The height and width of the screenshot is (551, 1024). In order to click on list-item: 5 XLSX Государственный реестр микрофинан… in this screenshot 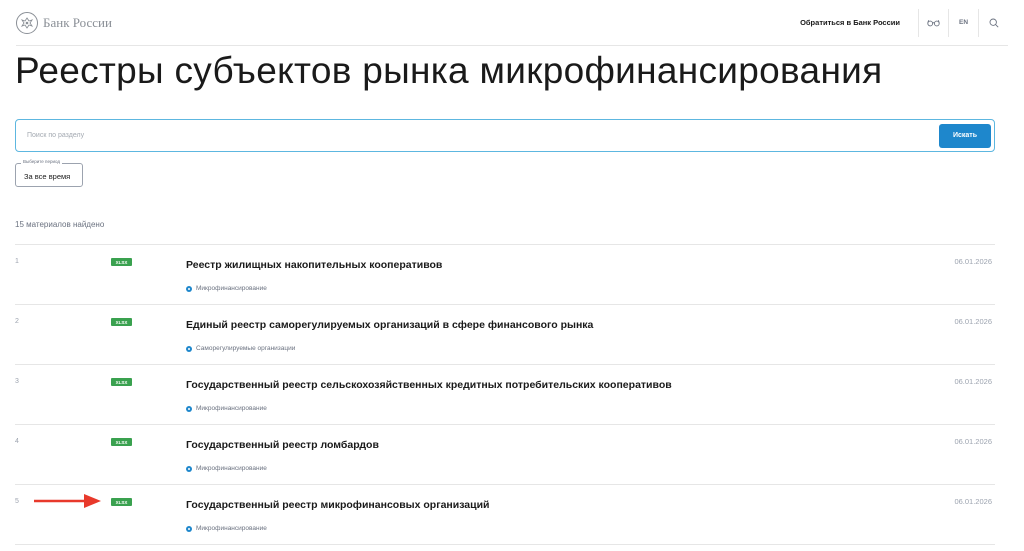, I will do `click(505, 515)`.